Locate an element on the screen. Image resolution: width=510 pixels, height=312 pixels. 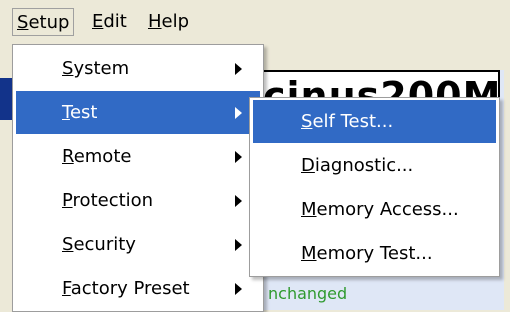
menu-item-remote: Remote is located at coordinates (138, 156).